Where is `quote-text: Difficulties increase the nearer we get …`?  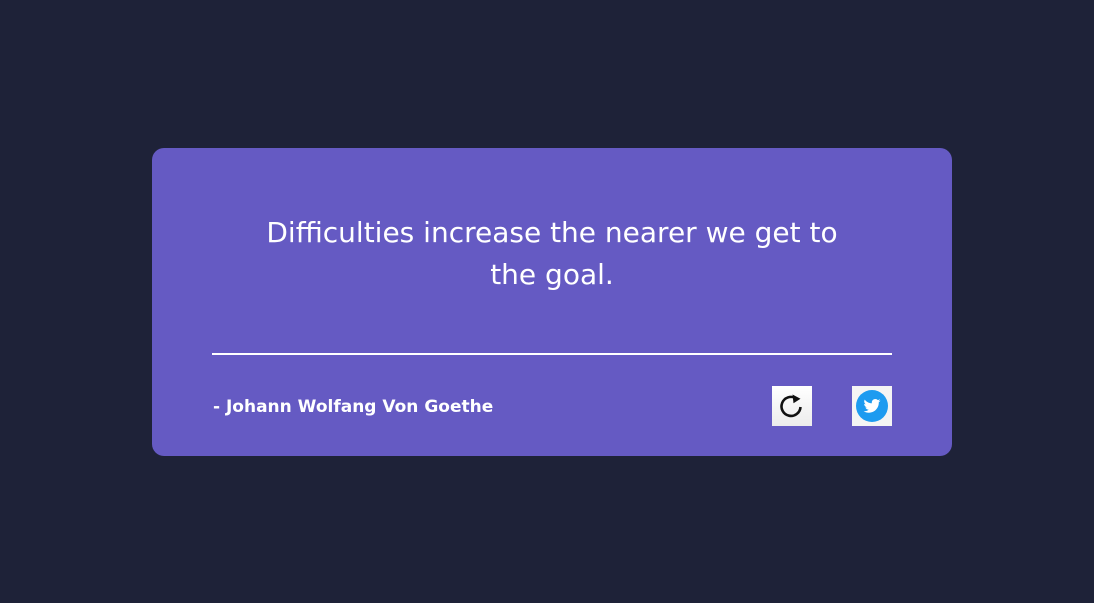
quote-text: Difficulties increase the nearer we get … is located at coordinates (552, 253).